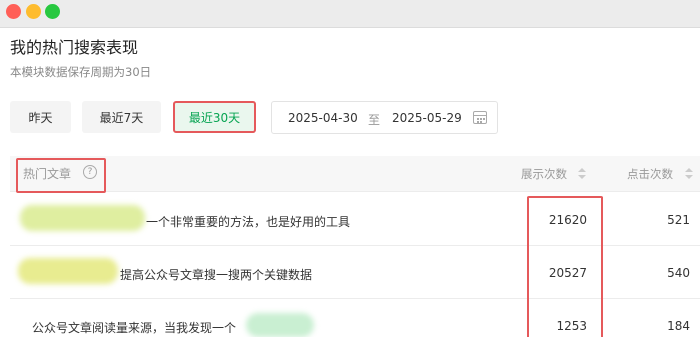 Image resolution: width=700 pixels, height=337 pixels. I want to click on retention-note: 本模块数据保存周期为30日, so click(81, 72).